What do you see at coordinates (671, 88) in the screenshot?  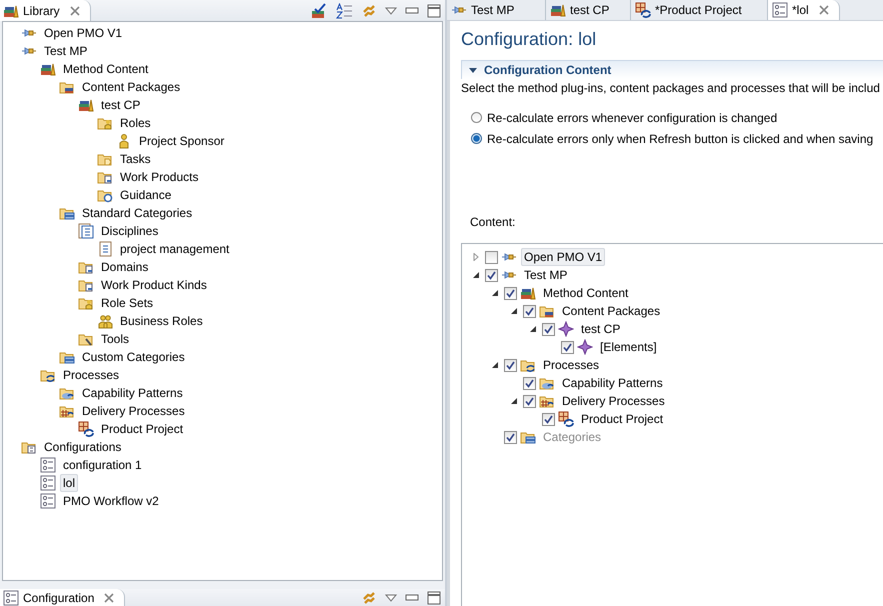 I see `section-description: Select the method plug-ins, content packages and processes that will be includ` at bounding box center [671, 88].